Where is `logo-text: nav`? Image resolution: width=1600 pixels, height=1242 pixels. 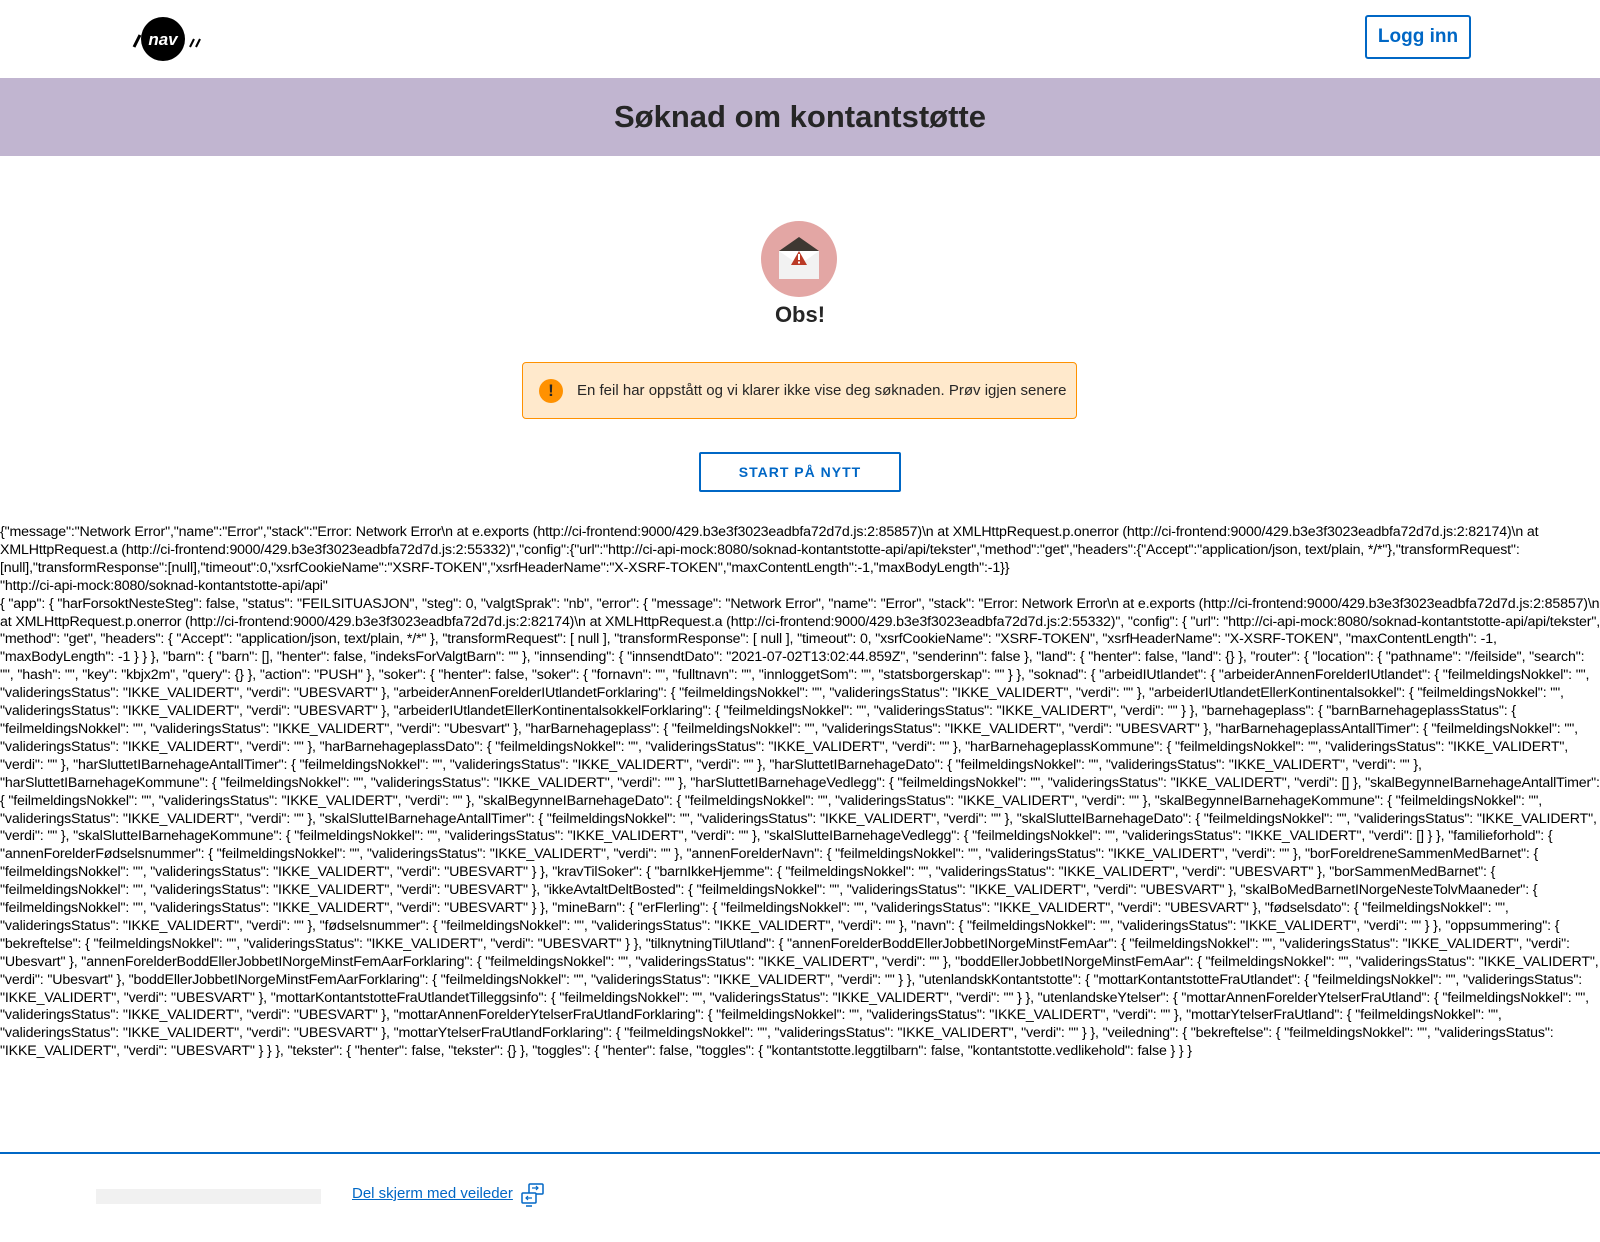 logo-text: nav is located at coordinates (163, 39).